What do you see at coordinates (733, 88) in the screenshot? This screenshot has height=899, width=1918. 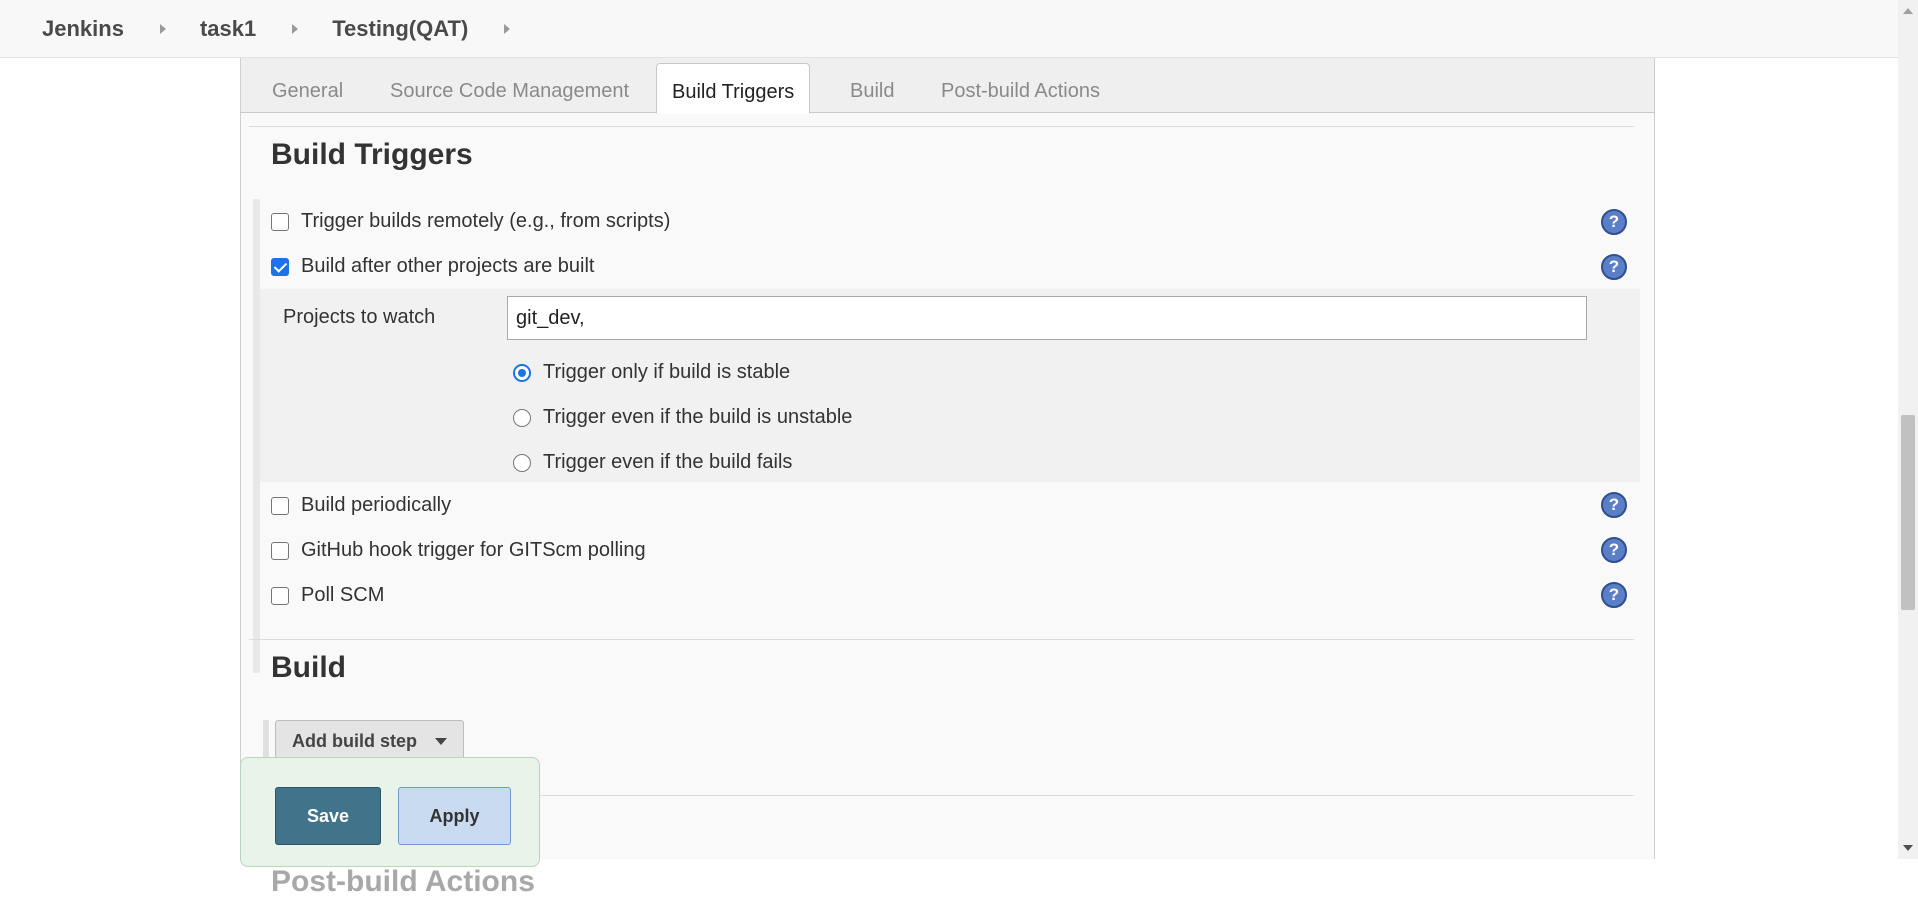 I see `tab-build-triggers: Build Triggers` at bounding box center [733, 88].